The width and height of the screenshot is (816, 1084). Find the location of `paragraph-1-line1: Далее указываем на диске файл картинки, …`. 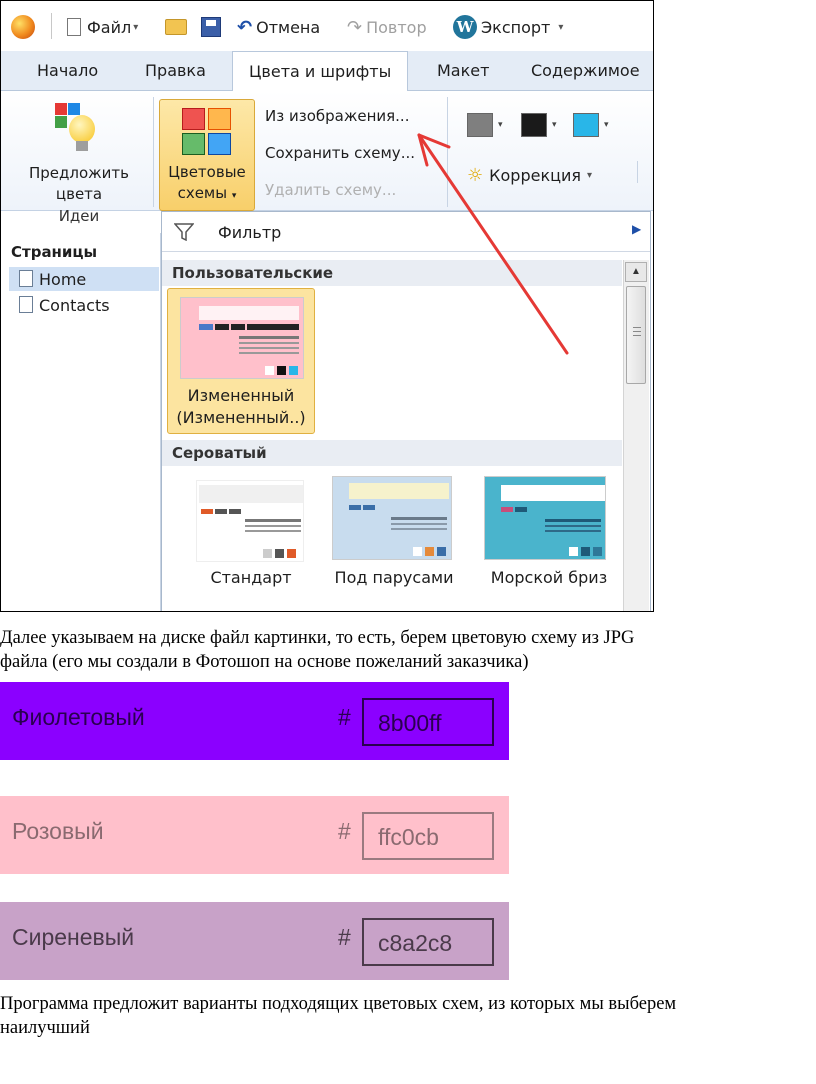

paragraph-1-line1: Далее указываем на диске файл картинки, … is located at coordinates (317, 638).